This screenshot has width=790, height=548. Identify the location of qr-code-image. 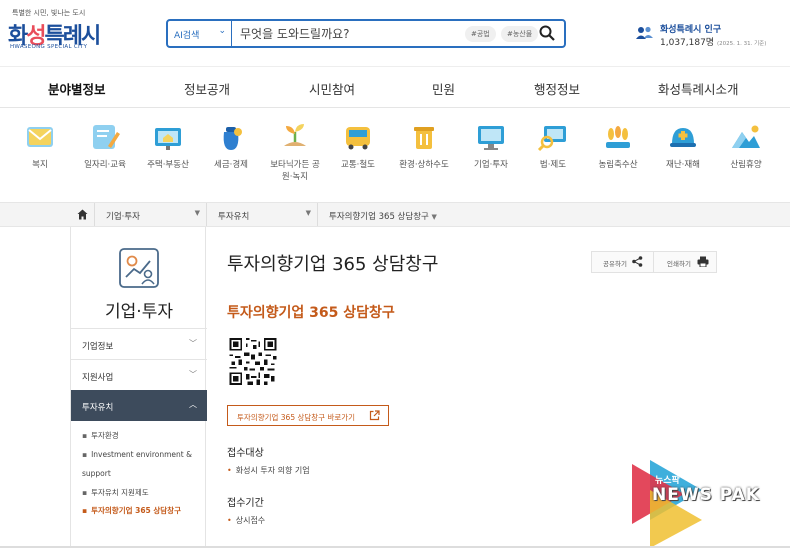
(253, 361).